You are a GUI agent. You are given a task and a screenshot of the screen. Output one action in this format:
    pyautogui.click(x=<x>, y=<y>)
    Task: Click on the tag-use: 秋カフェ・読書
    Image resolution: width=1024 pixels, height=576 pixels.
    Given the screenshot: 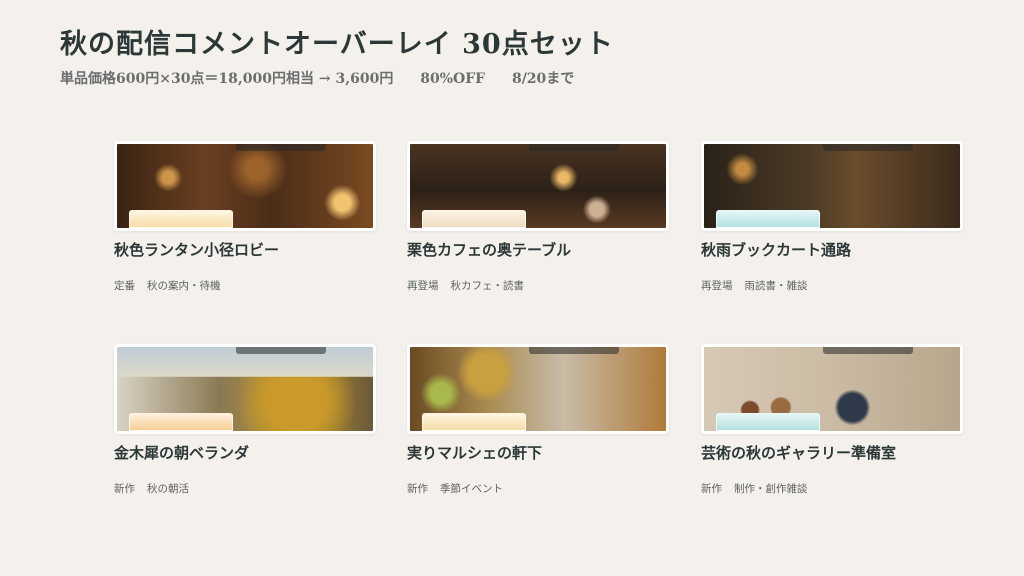 What is the action you would take?
    pyautogui.click(x=487, y=286)
    